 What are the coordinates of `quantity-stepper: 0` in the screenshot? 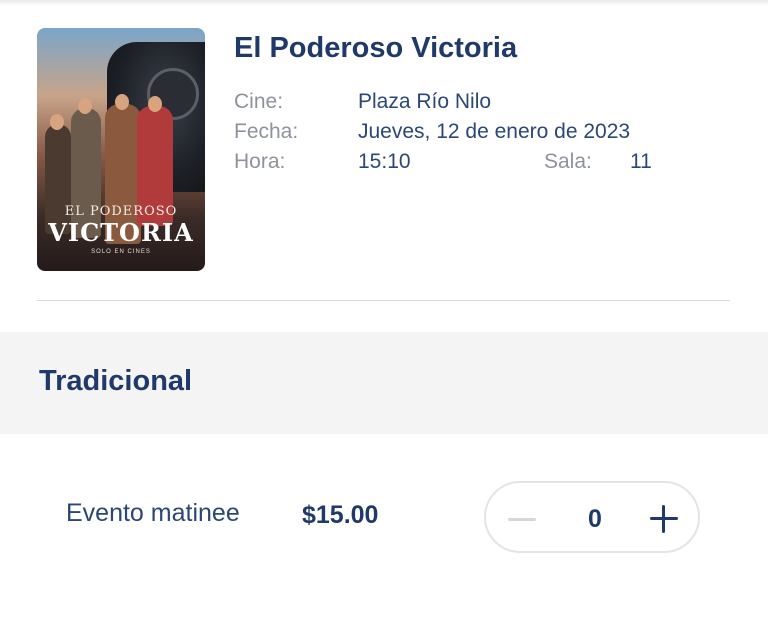 It's located at (592, 517).